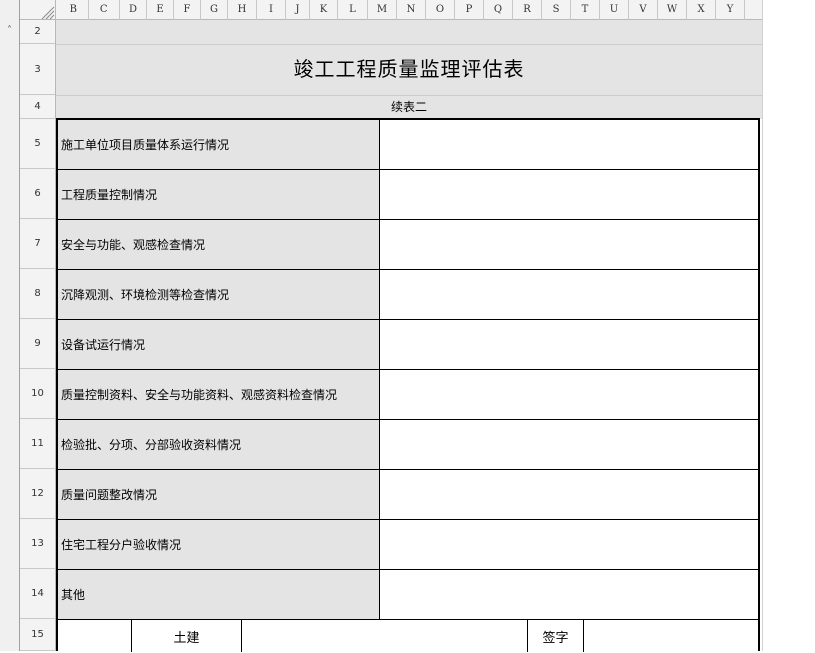  I want to click on corner-resize-icon, so click(48, 13).